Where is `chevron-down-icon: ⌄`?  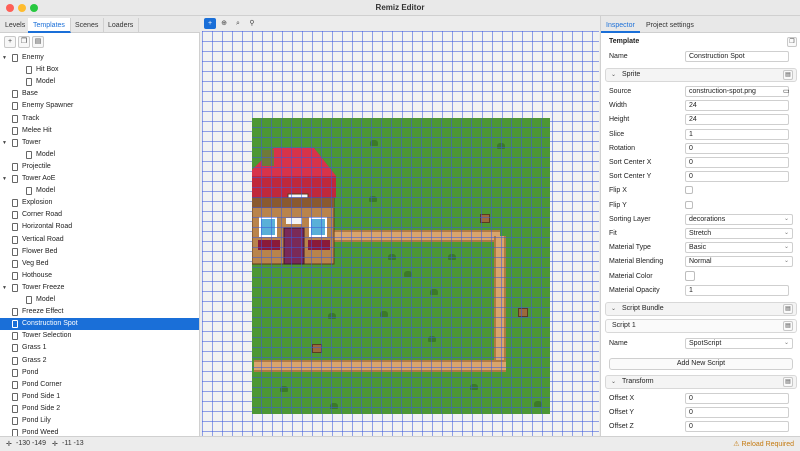
chevron-down-icon: ⌄ is located at coordinates (614, 382).